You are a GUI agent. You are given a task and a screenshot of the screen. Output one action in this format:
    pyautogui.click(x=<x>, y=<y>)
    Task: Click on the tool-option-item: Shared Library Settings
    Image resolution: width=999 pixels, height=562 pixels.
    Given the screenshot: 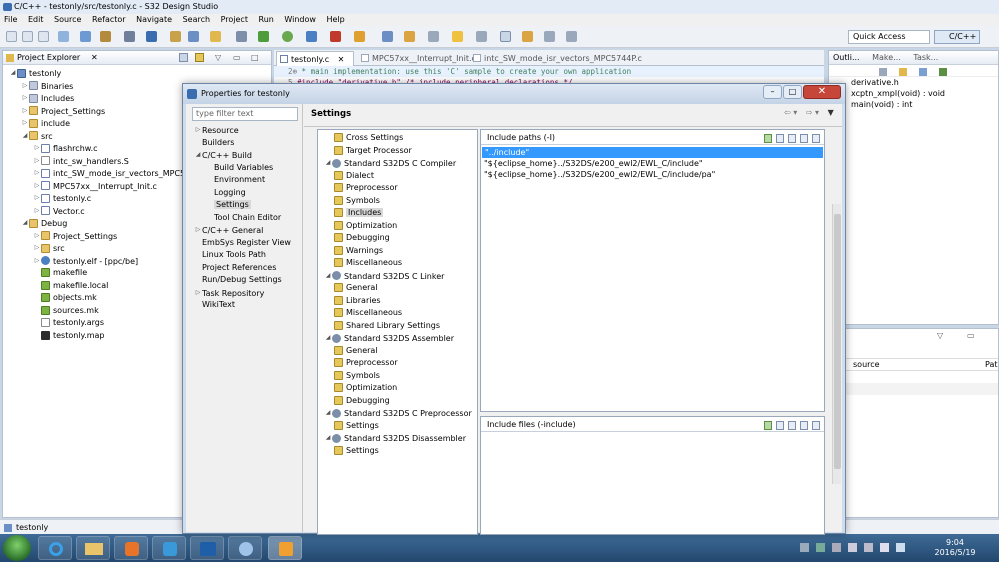 What is the action you would take?
    pyautogui.click(x=397, y=326)
    